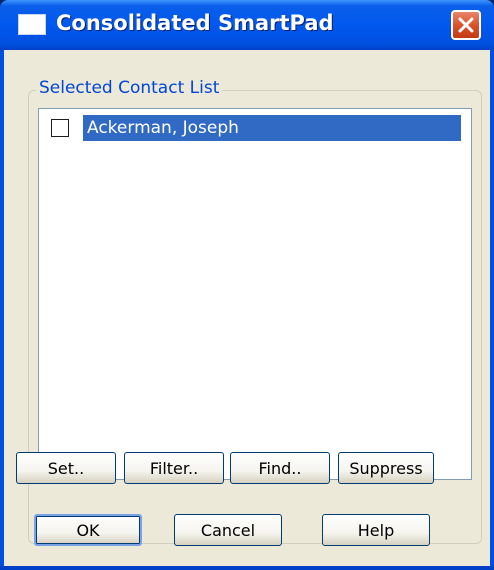 The image size is (494, 570). Describe the element at coordinates (32, 24) in the screenshot. I see `window-icon` at that location.